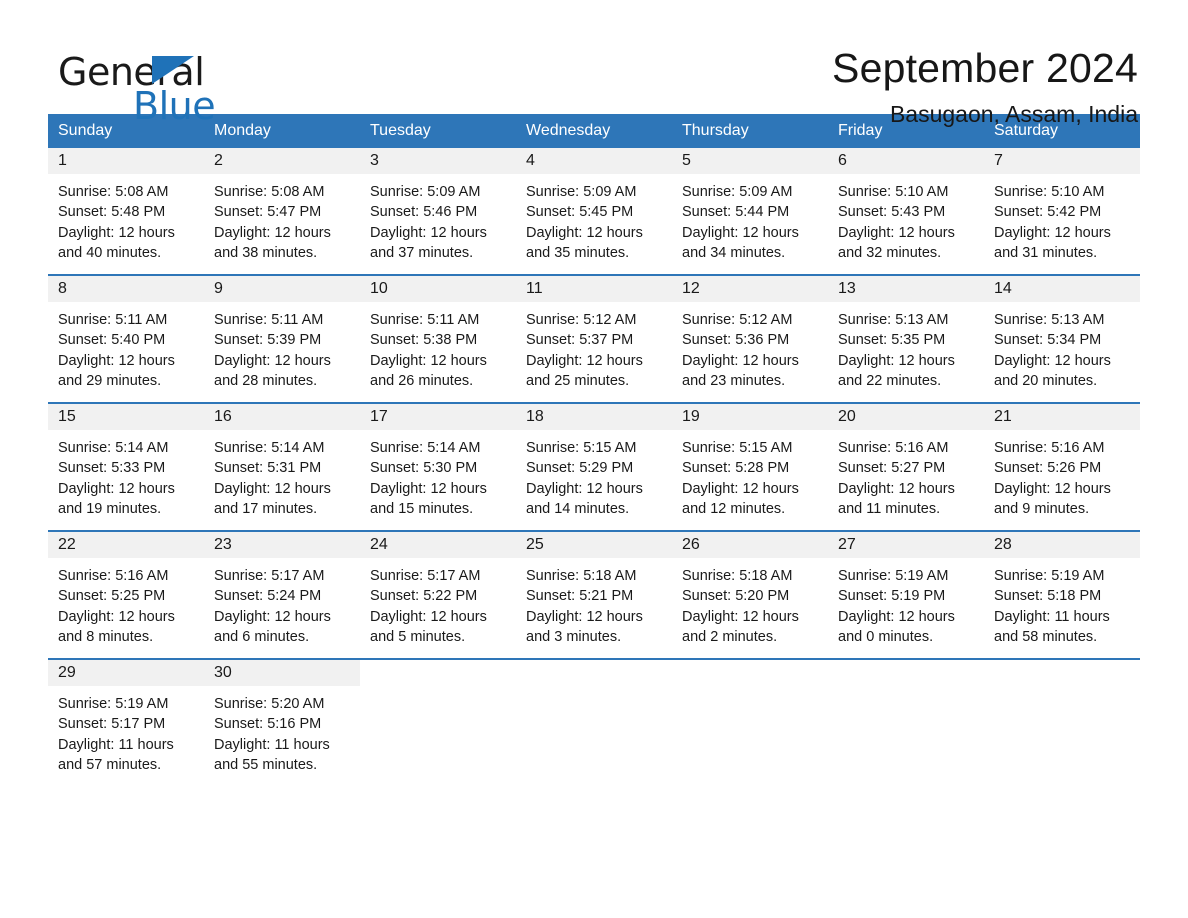 This screenshot has height=918, width=1188. Describe the element at coordinates (282, 673) in the screenshot. I see `day-number: 30` at that location.